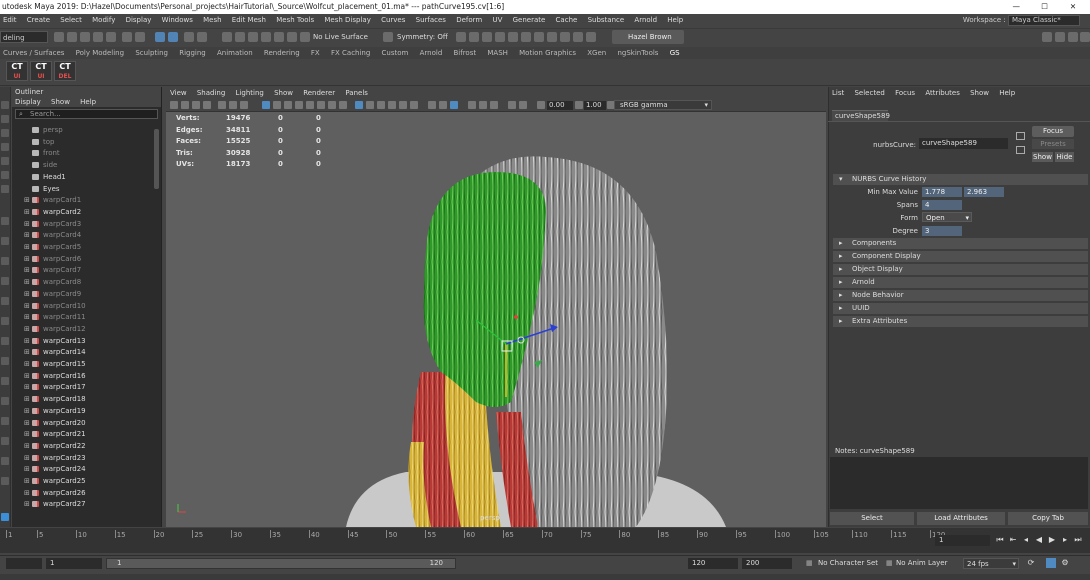 Image resolution: width=1090 pixels, height=580 pixels. I want to click on layer-icon: ▦, so click(890, 563).